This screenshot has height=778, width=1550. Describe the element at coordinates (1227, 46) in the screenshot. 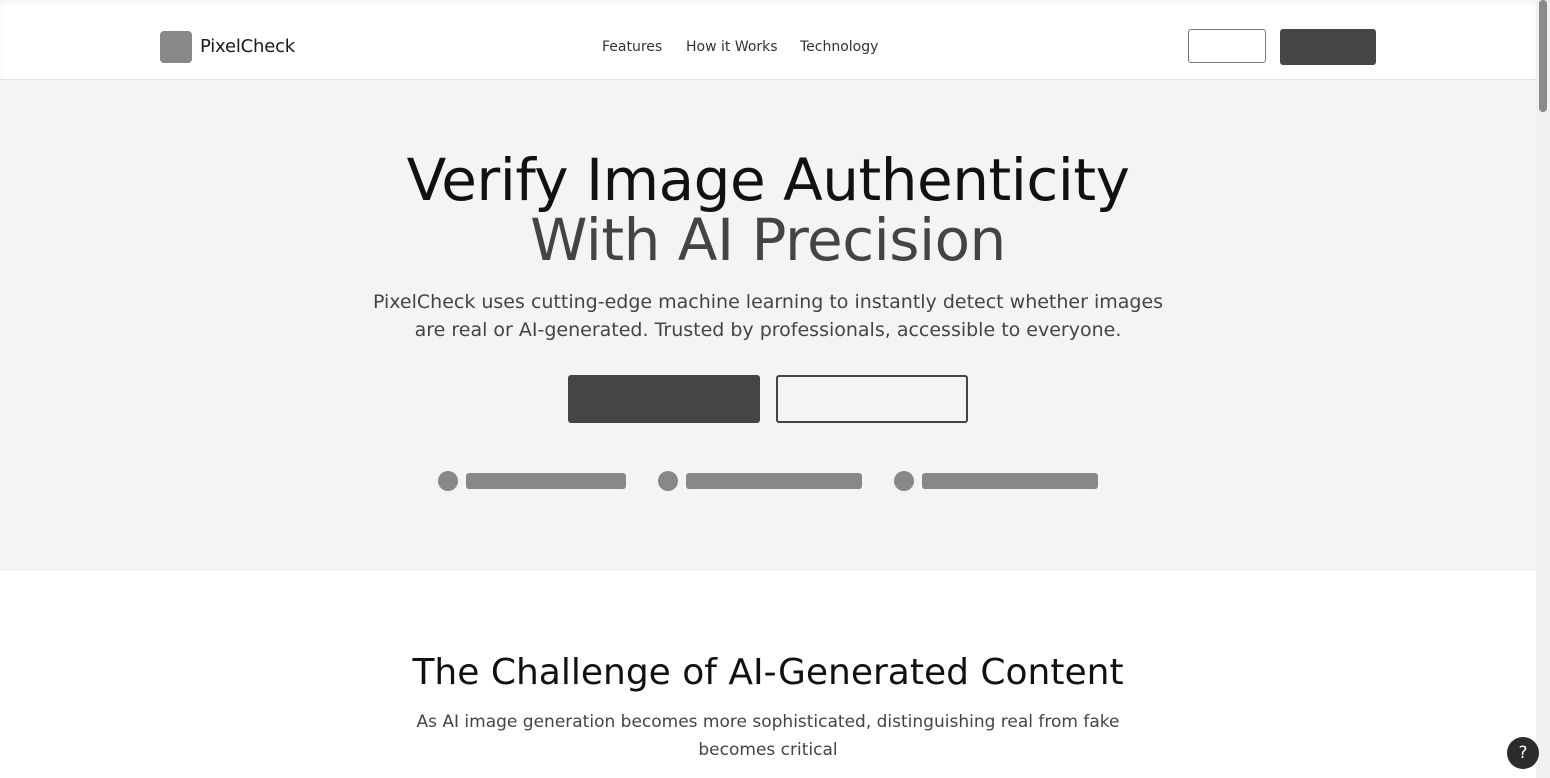

I see `header-secondary-button` at that location.